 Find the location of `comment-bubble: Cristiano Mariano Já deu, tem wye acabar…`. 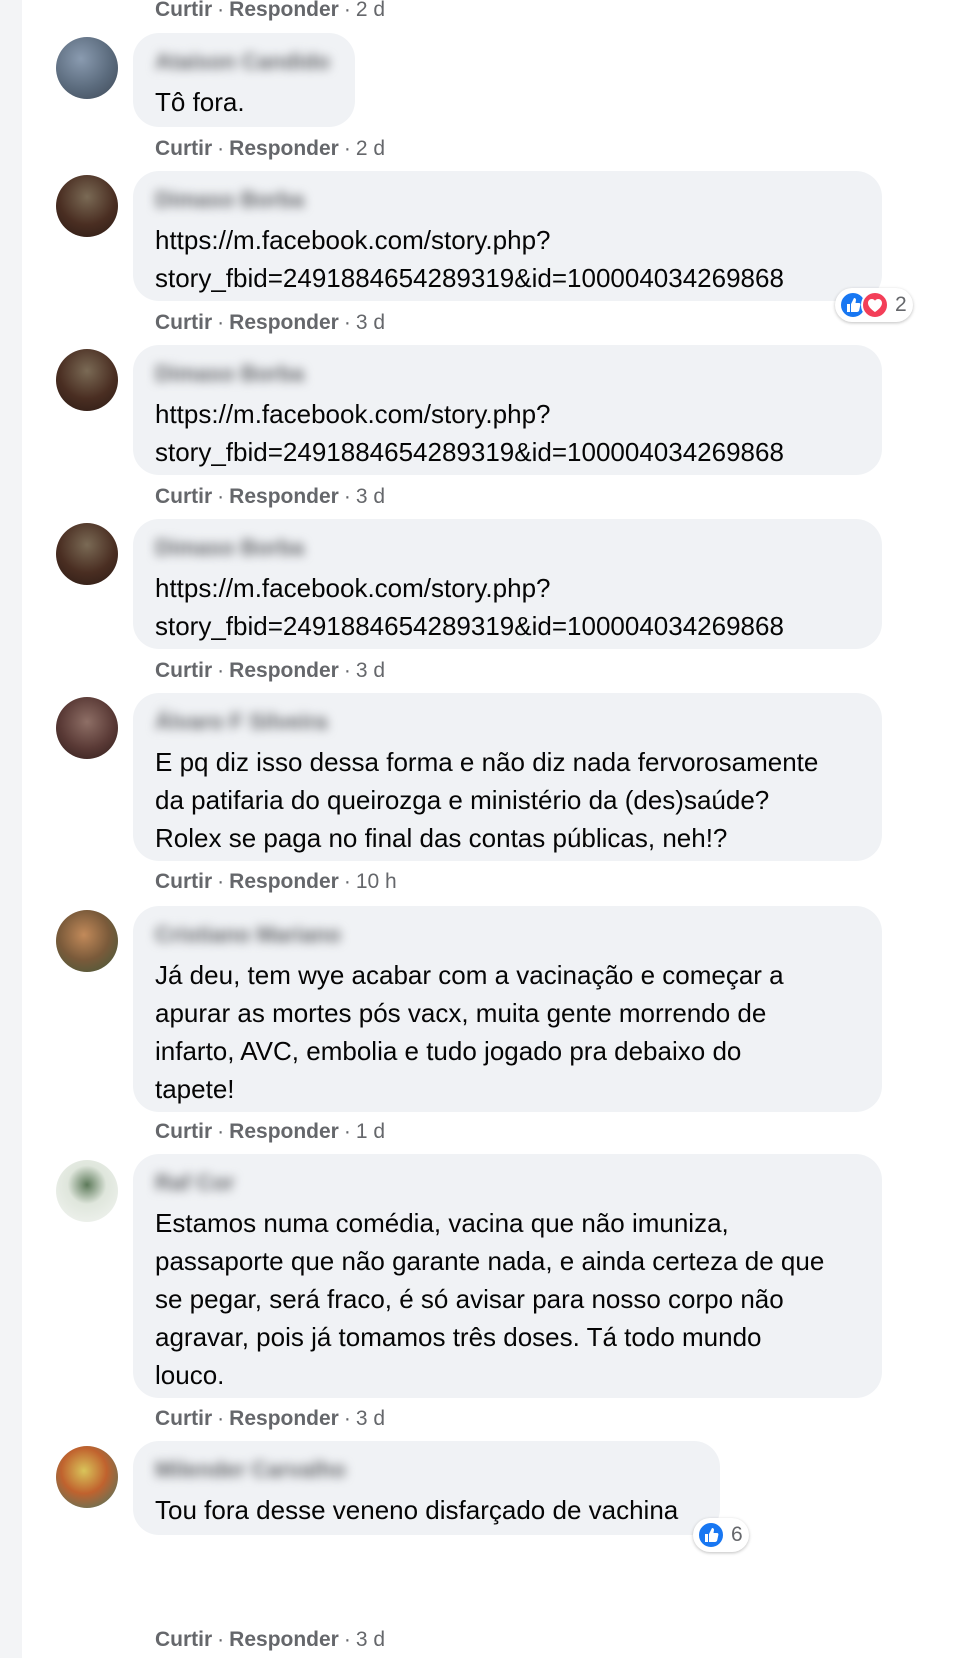

comment-bubble: Cristiano Mariano Já deu, tem wye acabar… is located at coordinates (507, 1009).